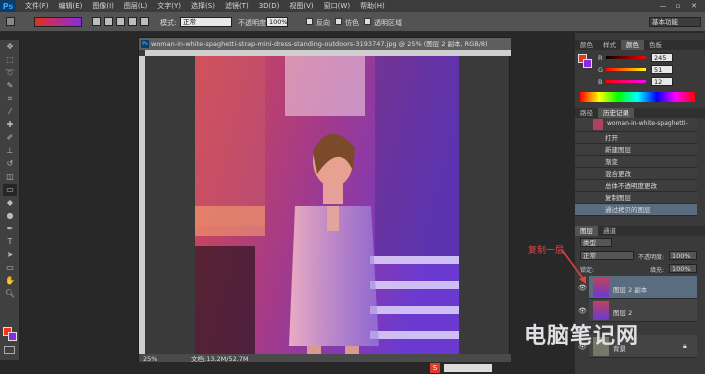 The image size is (705, 374). Describe the element at coordinates (10, 203) in the screenshot. I see `blur-tool-icon: ◆` at that location.